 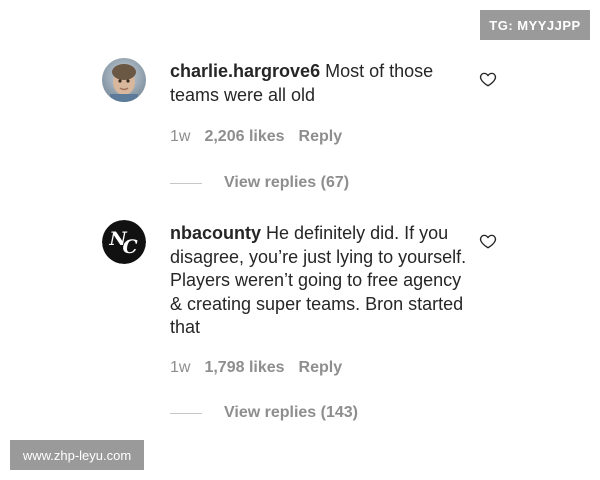 What do you see at coordinates (535, 25) in the screenshot?
I see `watermark-top: TG: MYYJJPP` at bounding box center [535, 25].